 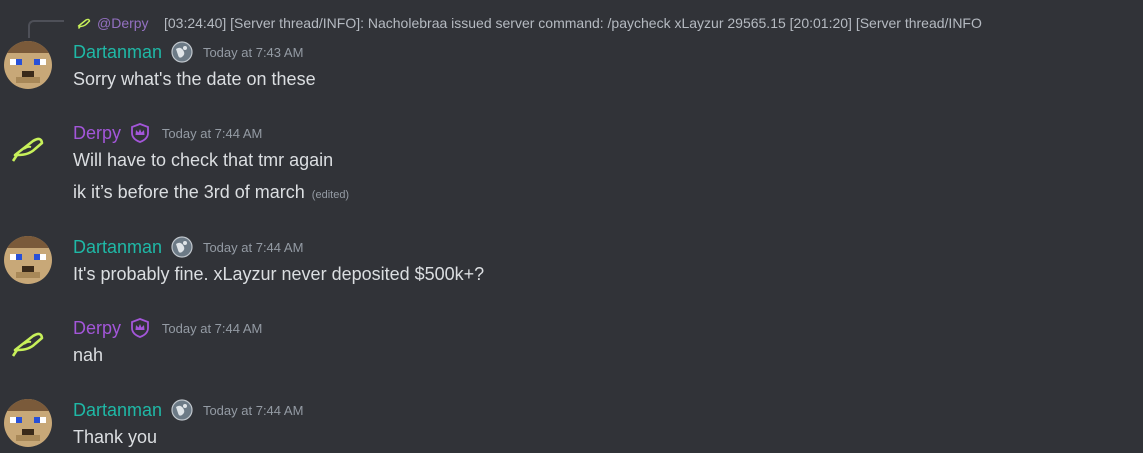 I want to click on edited-label: (edited), so click(x=330, y=195).